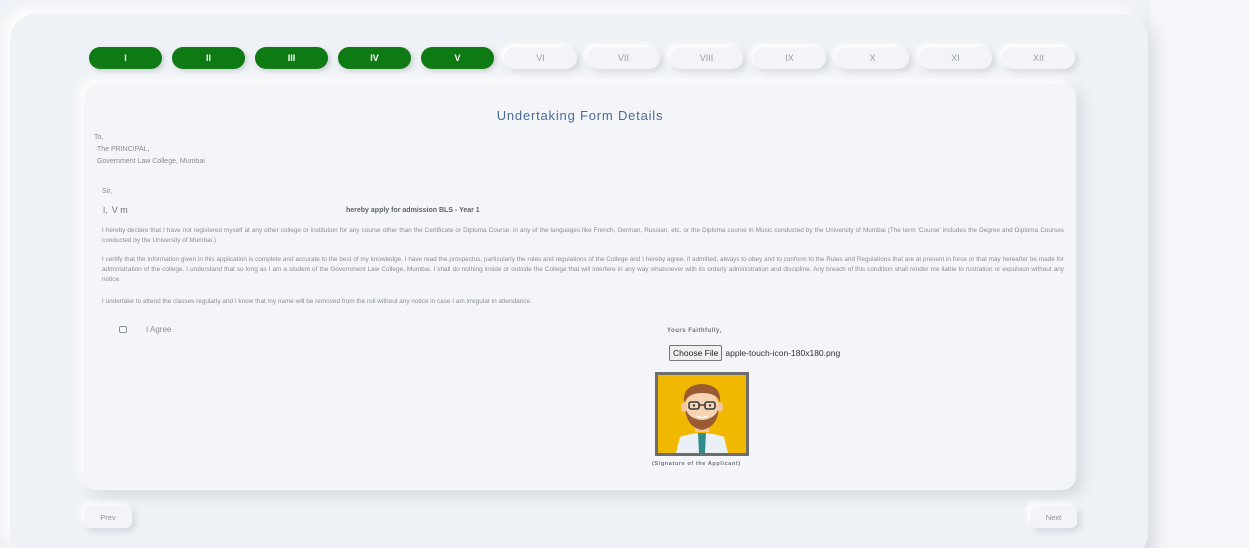  I want to click on agree-label: I Agree, so click(159, 329).